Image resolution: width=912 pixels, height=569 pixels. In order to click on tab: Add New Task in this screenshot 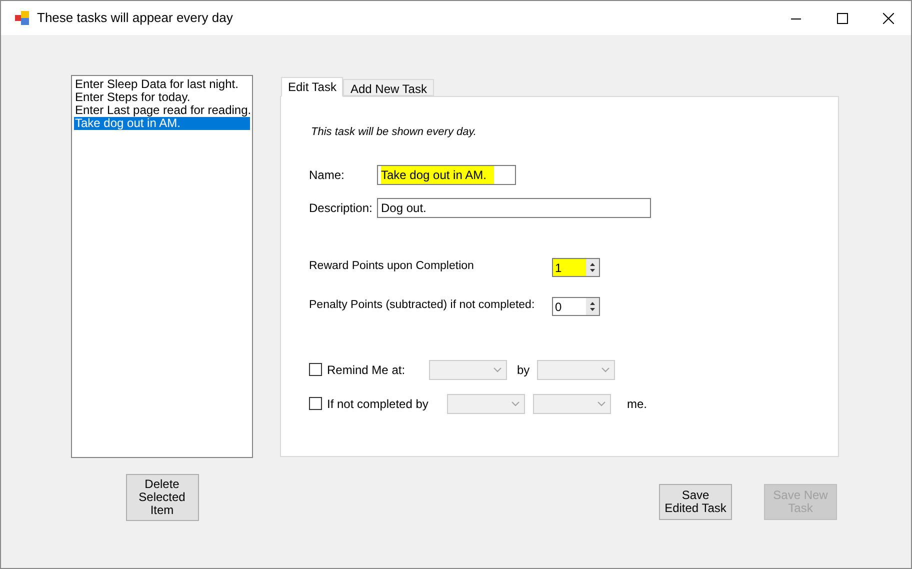, I will do `click(388, 87)`.